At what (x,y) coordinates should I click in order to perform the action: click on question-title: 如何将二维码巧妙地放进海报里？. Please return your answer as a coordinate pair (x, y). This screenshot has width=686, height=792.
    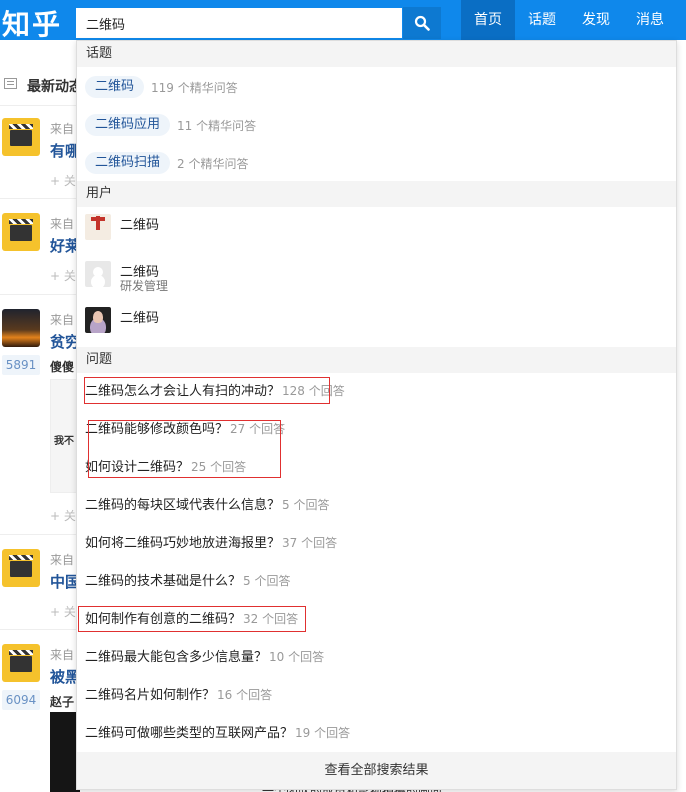
    Looking at the image, I should click on (183, 543).